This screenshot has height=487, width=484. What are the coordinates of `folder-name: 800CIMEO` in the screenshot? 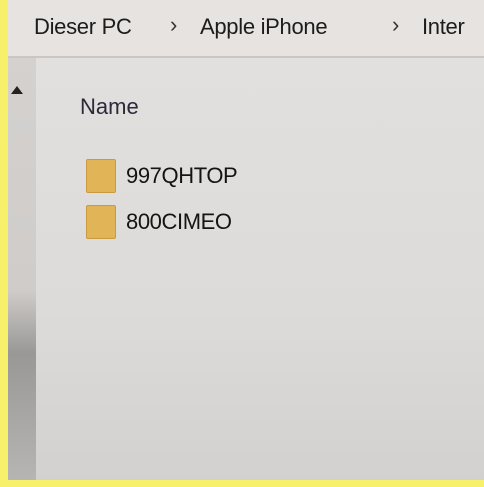 It's located at (179, 221).